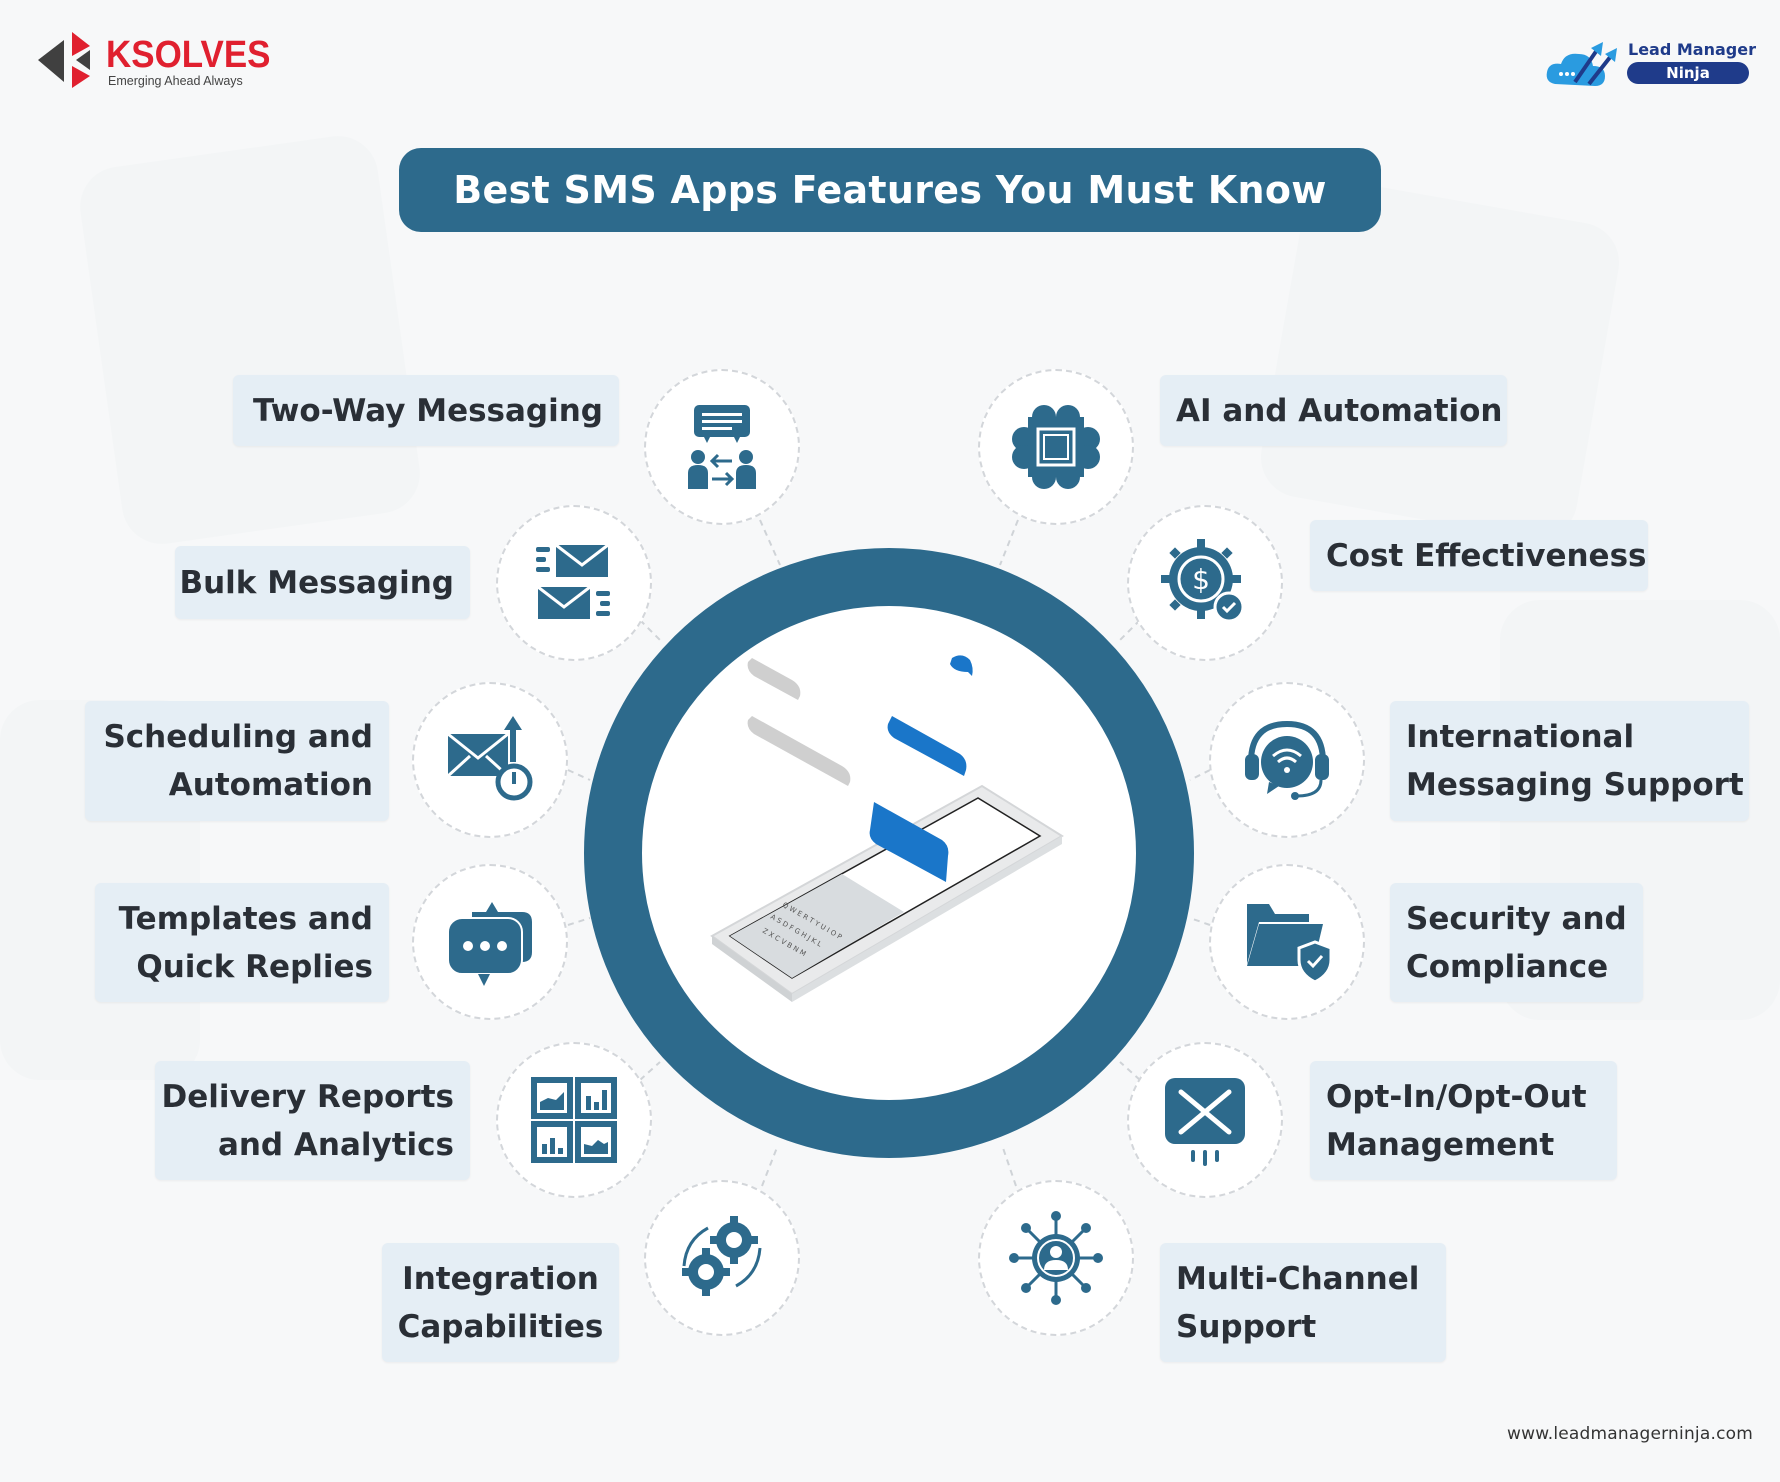  I want to click on unsubscribe-mail-icon, so click(1205, 1122).